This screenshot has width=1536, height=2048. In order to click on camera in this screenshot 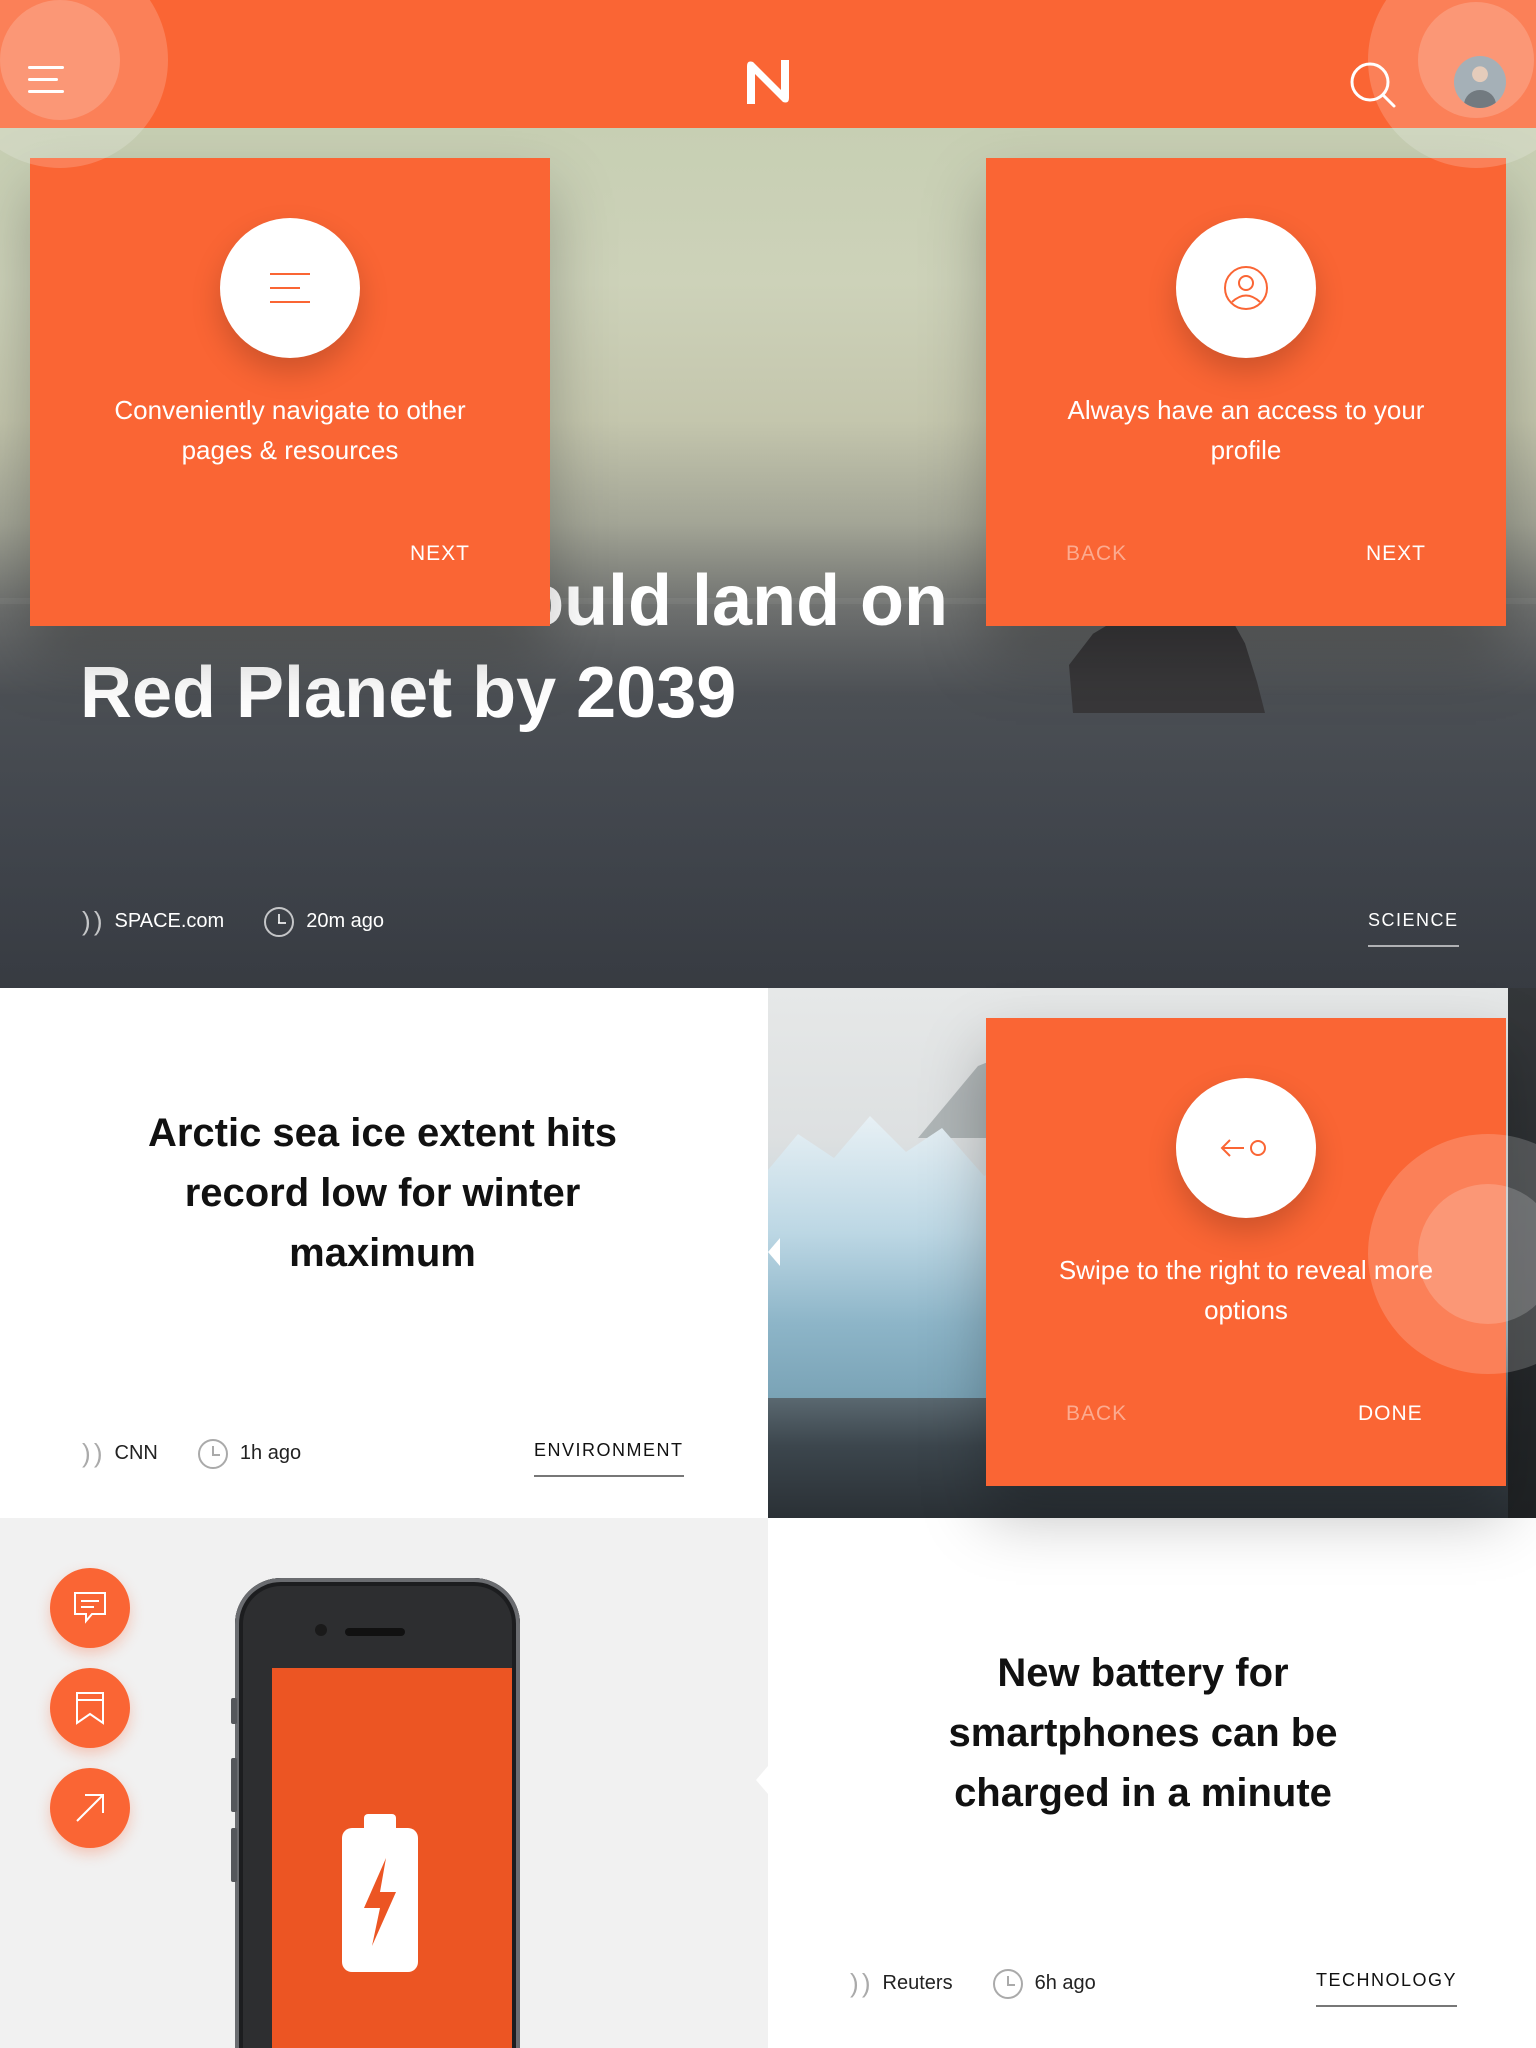, I will do `click(321, 1630)`.